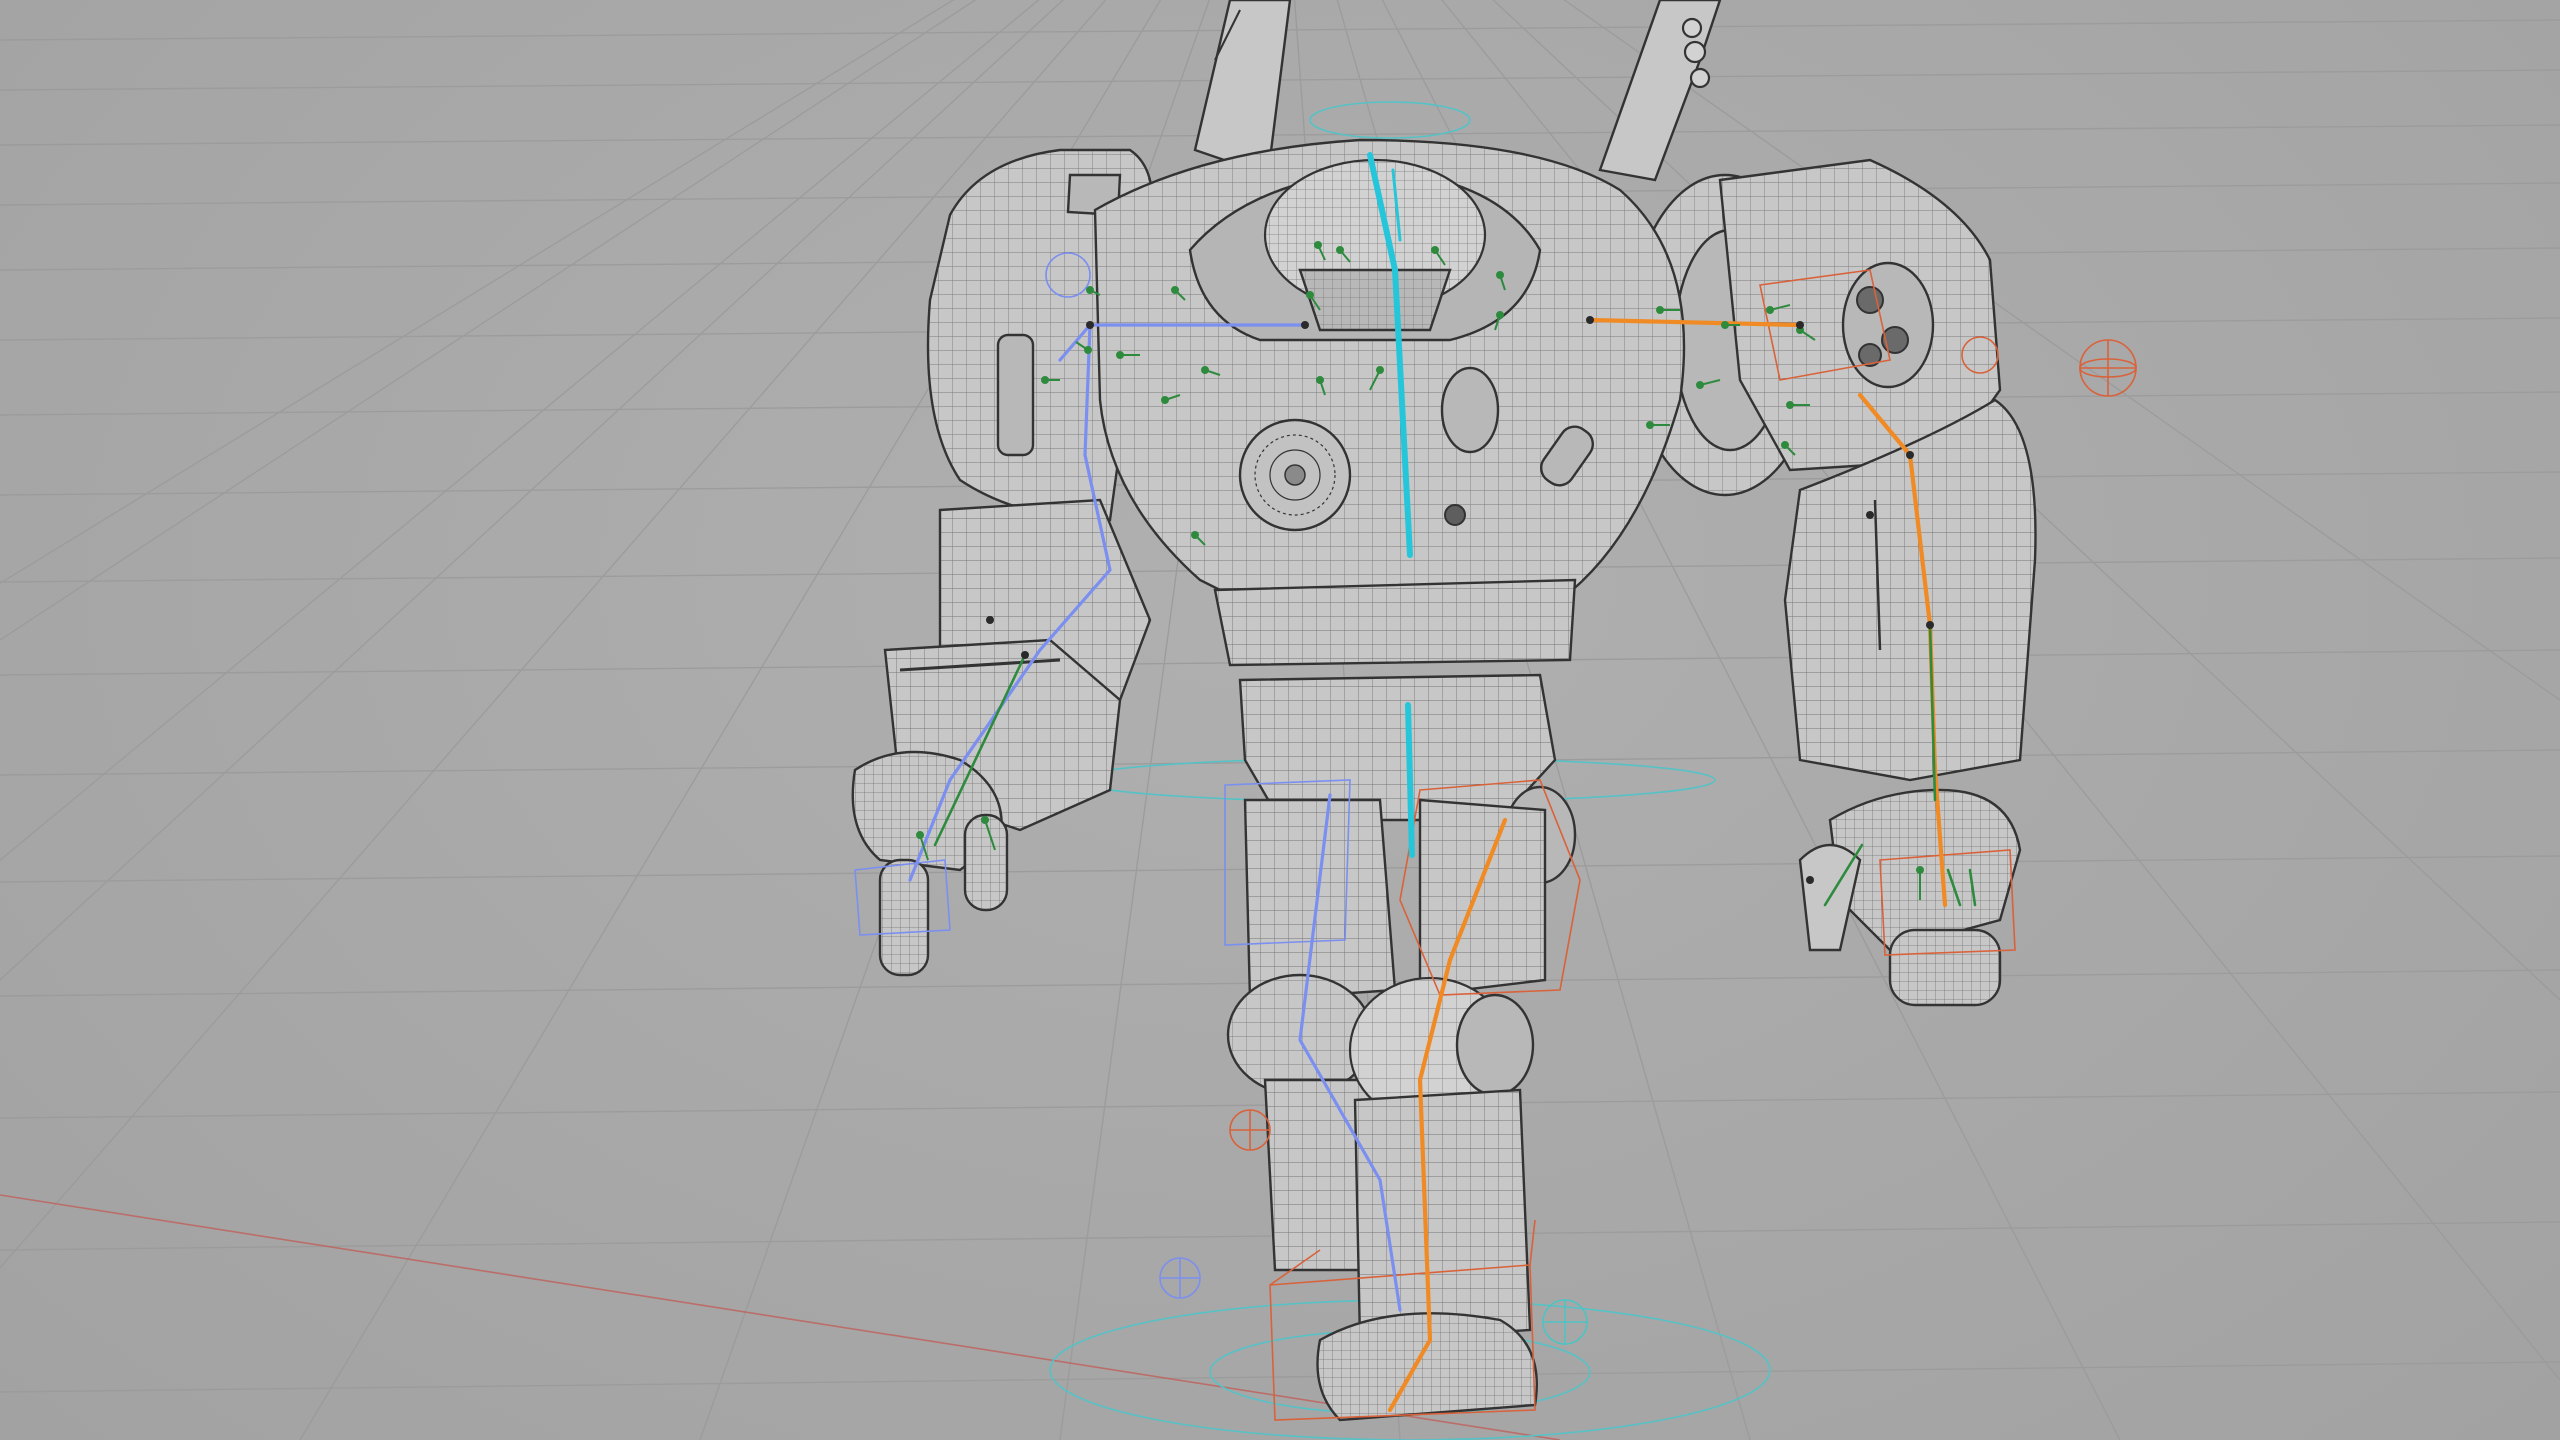 The image size is (2560, 1440). What do you see at coordinates (1295, 475) in the screenshot?
I see `chest-vent` at bounding box center [1295, 475].